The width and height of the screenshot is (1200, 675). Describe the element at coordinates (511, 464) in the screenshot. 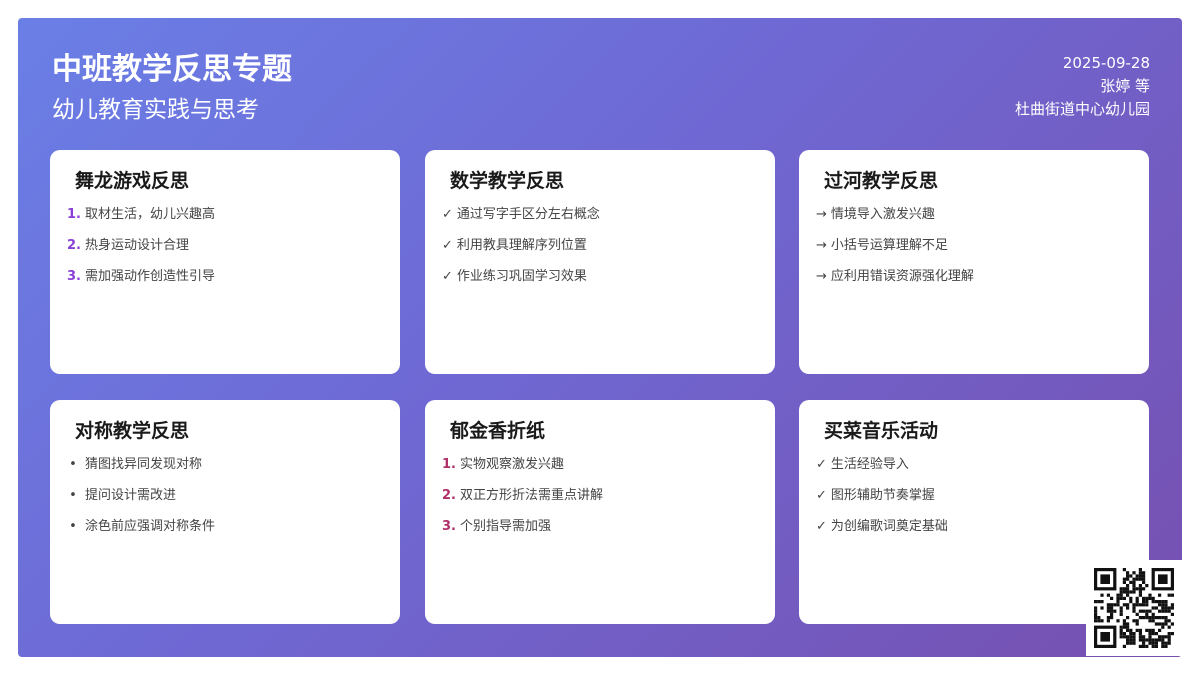

I see `item-text: 实物观察激发兴趣` at that location.